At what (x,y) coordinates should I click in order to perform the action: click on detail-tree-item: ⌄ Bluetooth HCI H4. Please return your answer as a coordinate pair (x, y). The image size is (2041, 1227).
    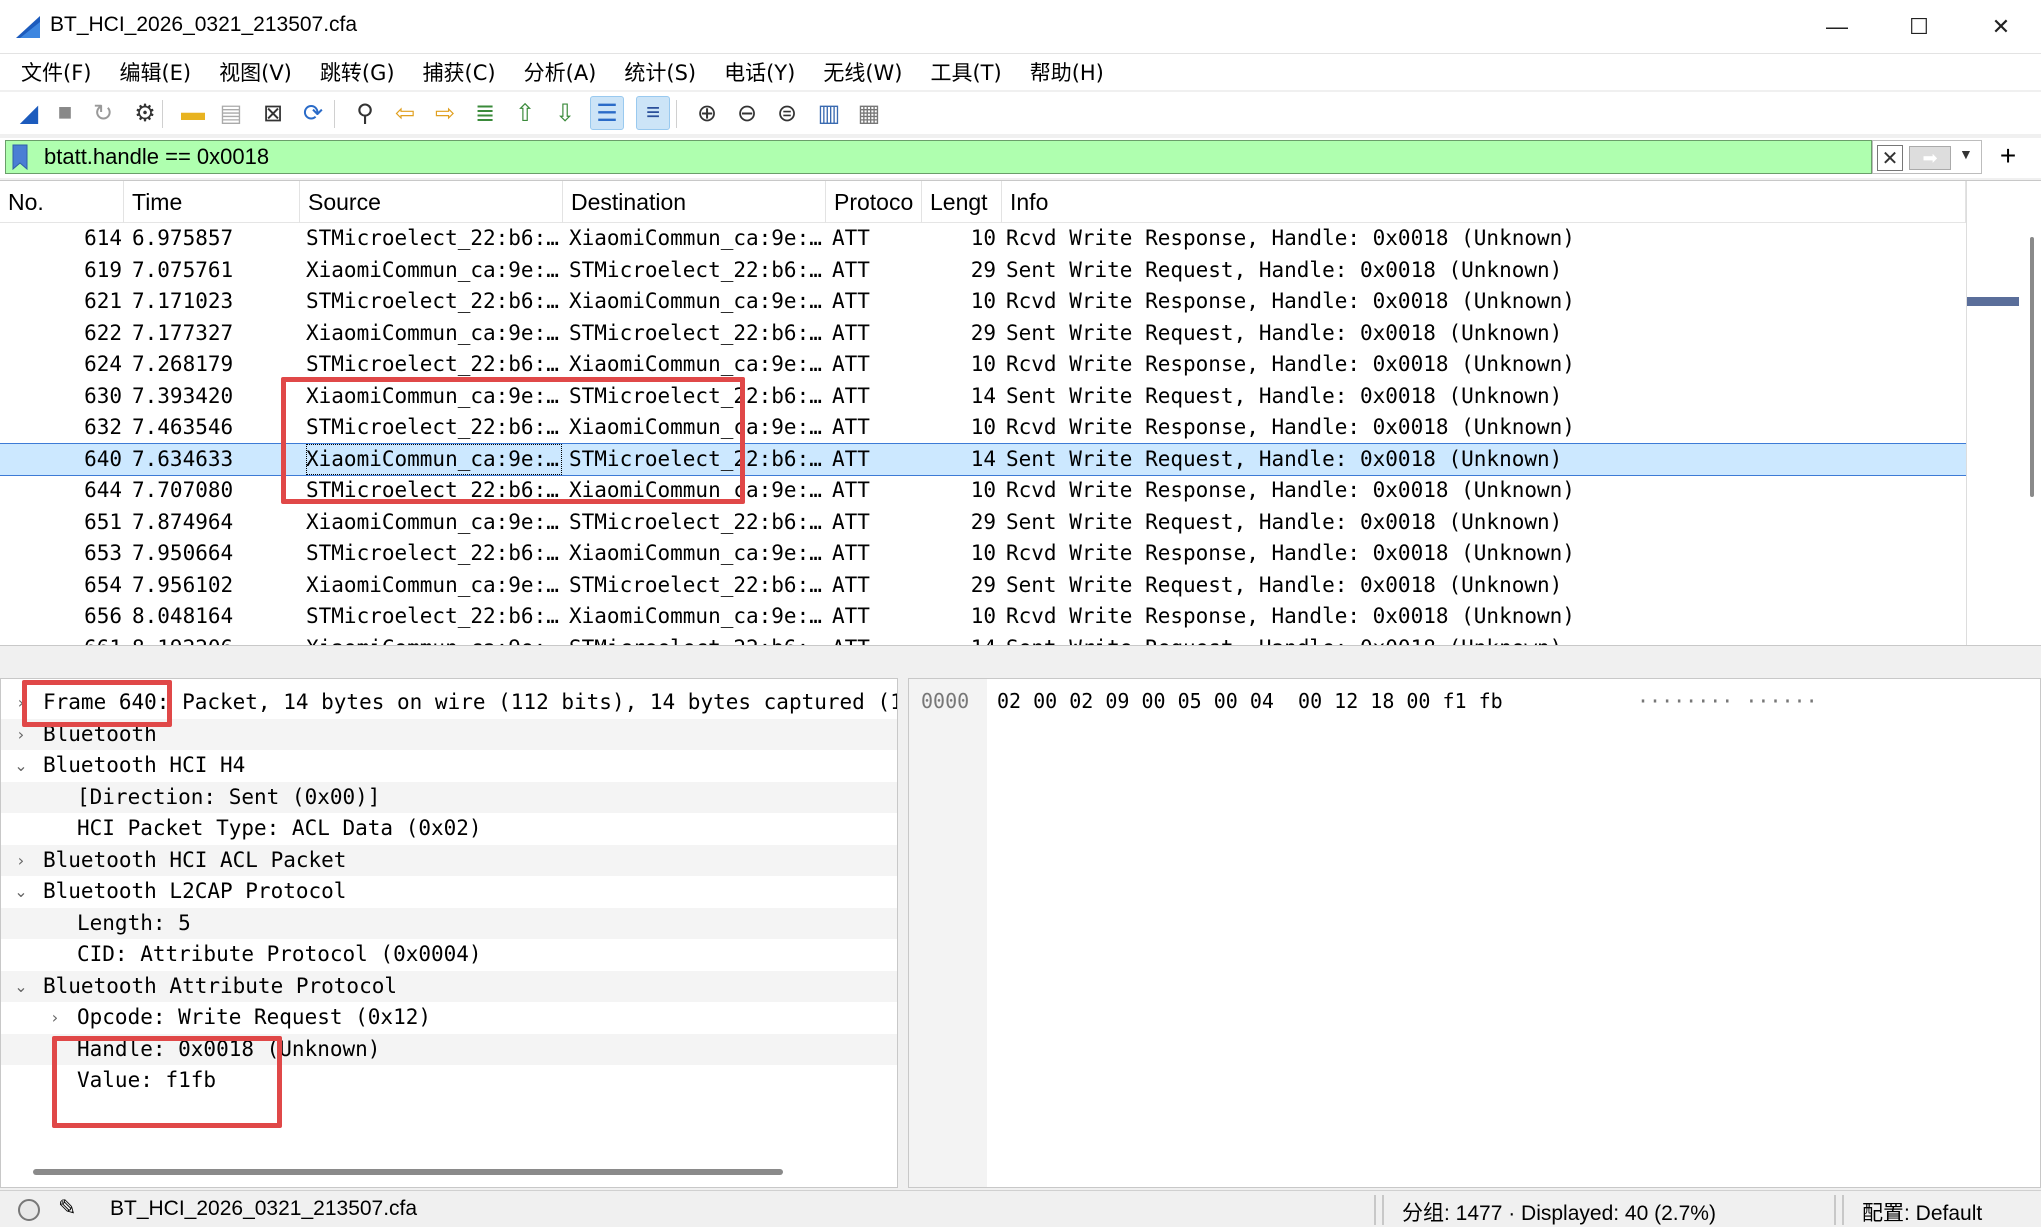
    Looking at the image, I should click on (449, 766).